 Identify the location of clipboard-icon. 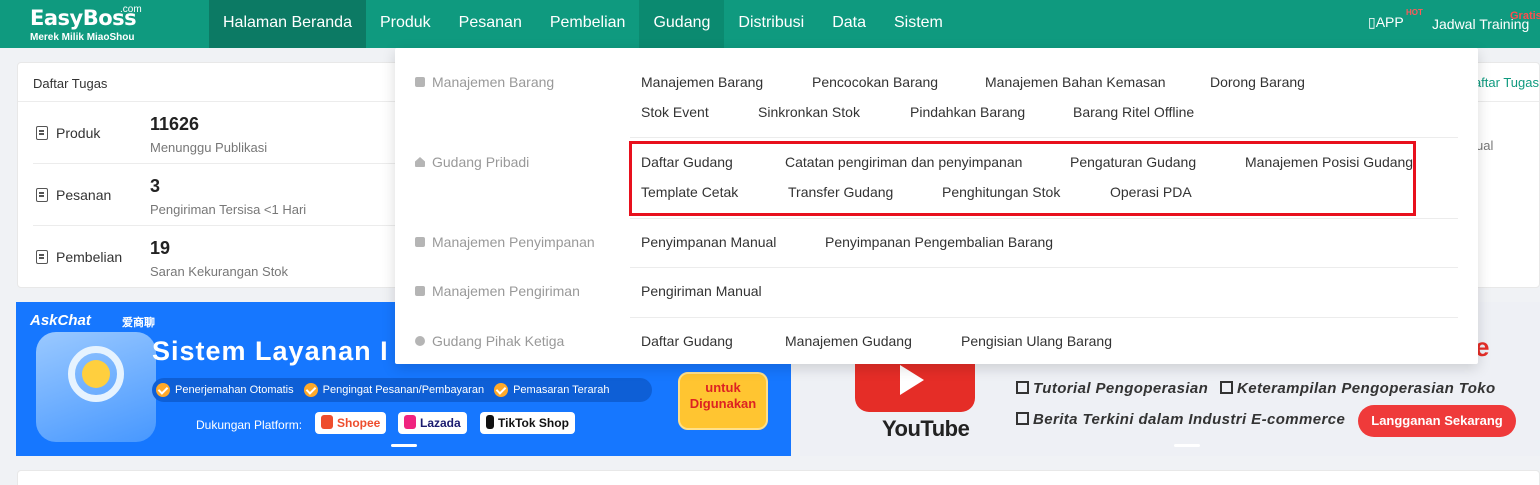
(42, 195).